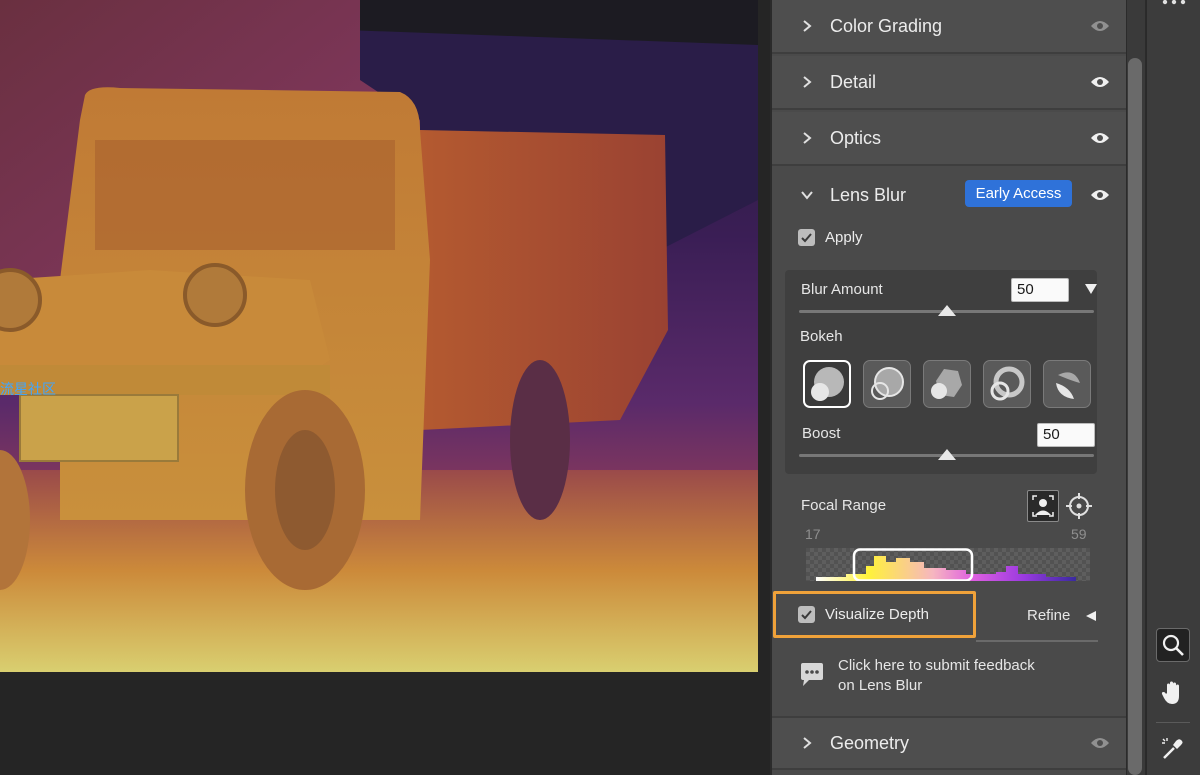 The height and width of the screenshot is (775, 1200). I want to click on section-title: Geometry, so click(870, 742).